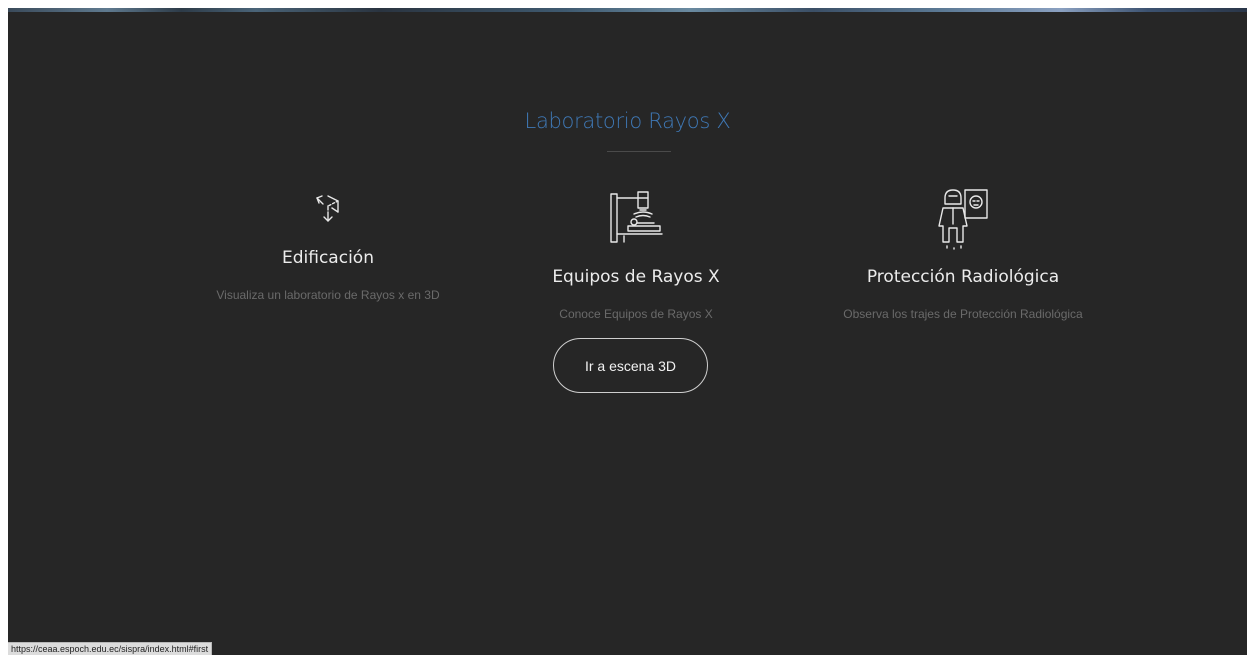  I want to click on xray-machine-icon, so click(636, 218).